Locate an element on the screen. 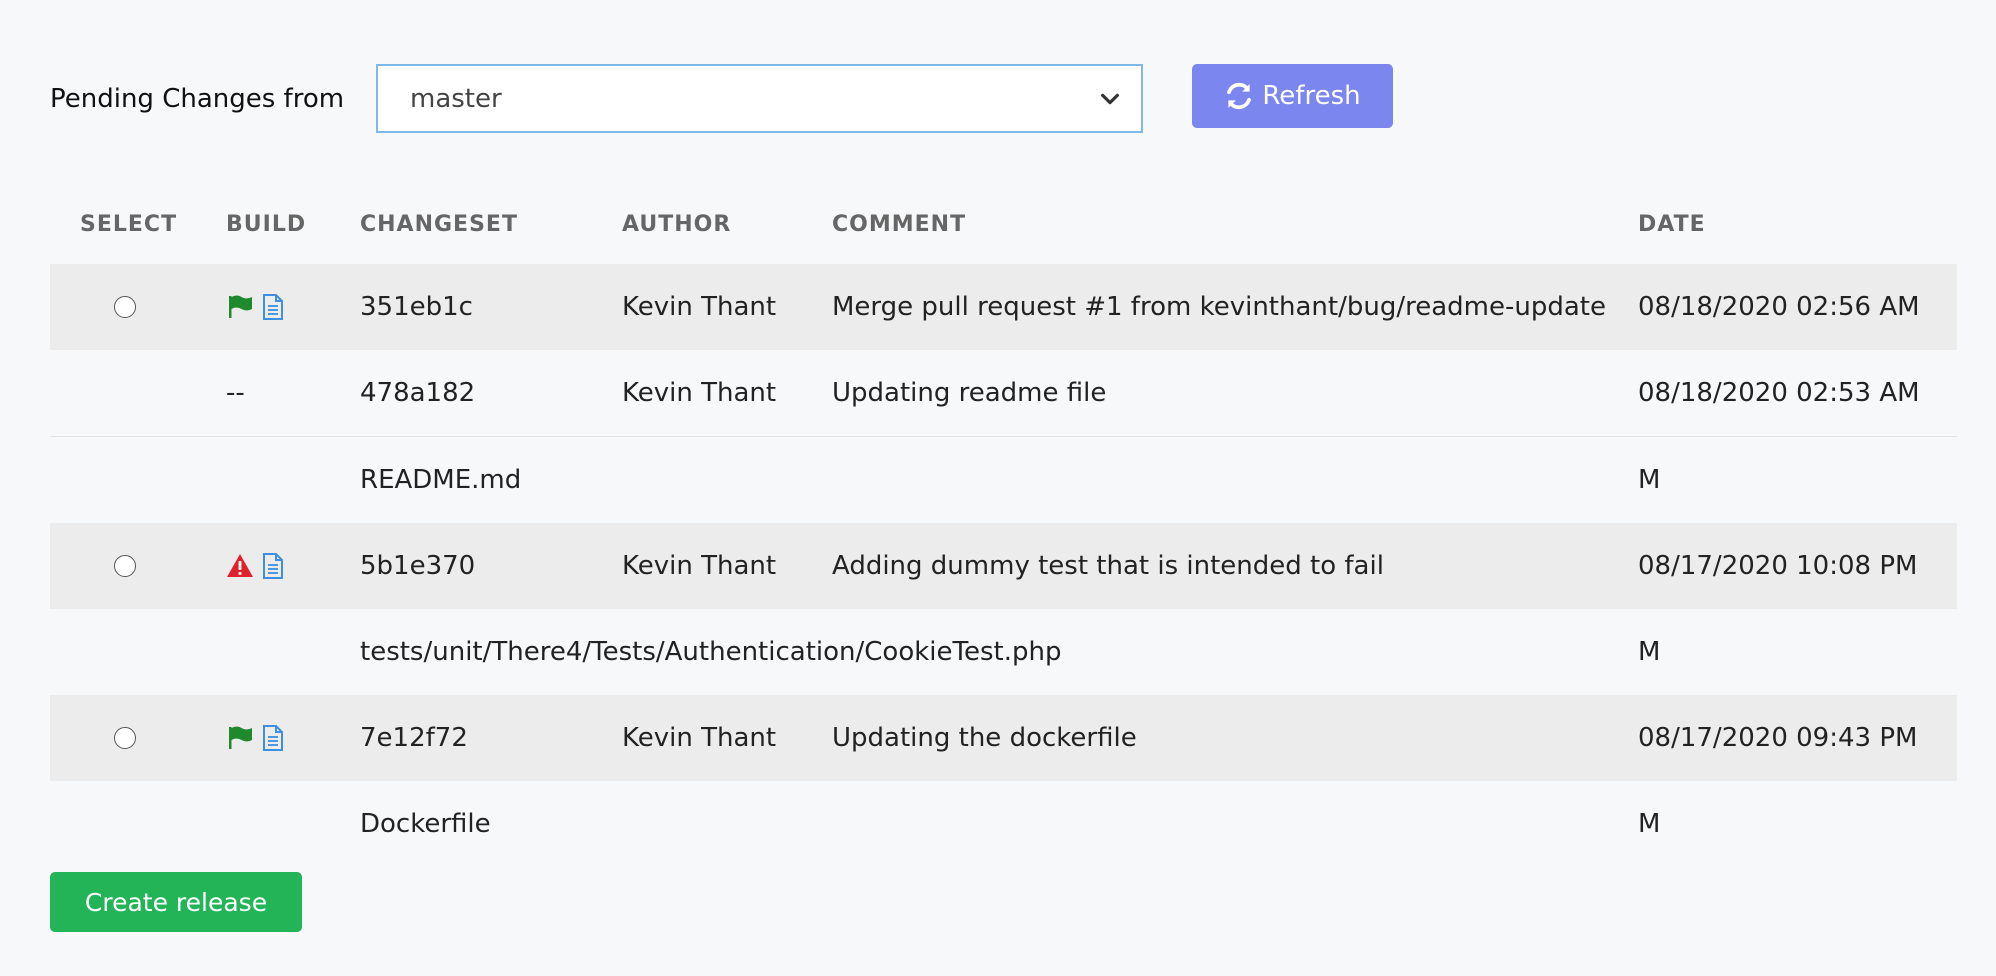 Image resolution: width=1996 pixels, height=976 pixels. header-select: SELECT is located at coordinates (129, 224).